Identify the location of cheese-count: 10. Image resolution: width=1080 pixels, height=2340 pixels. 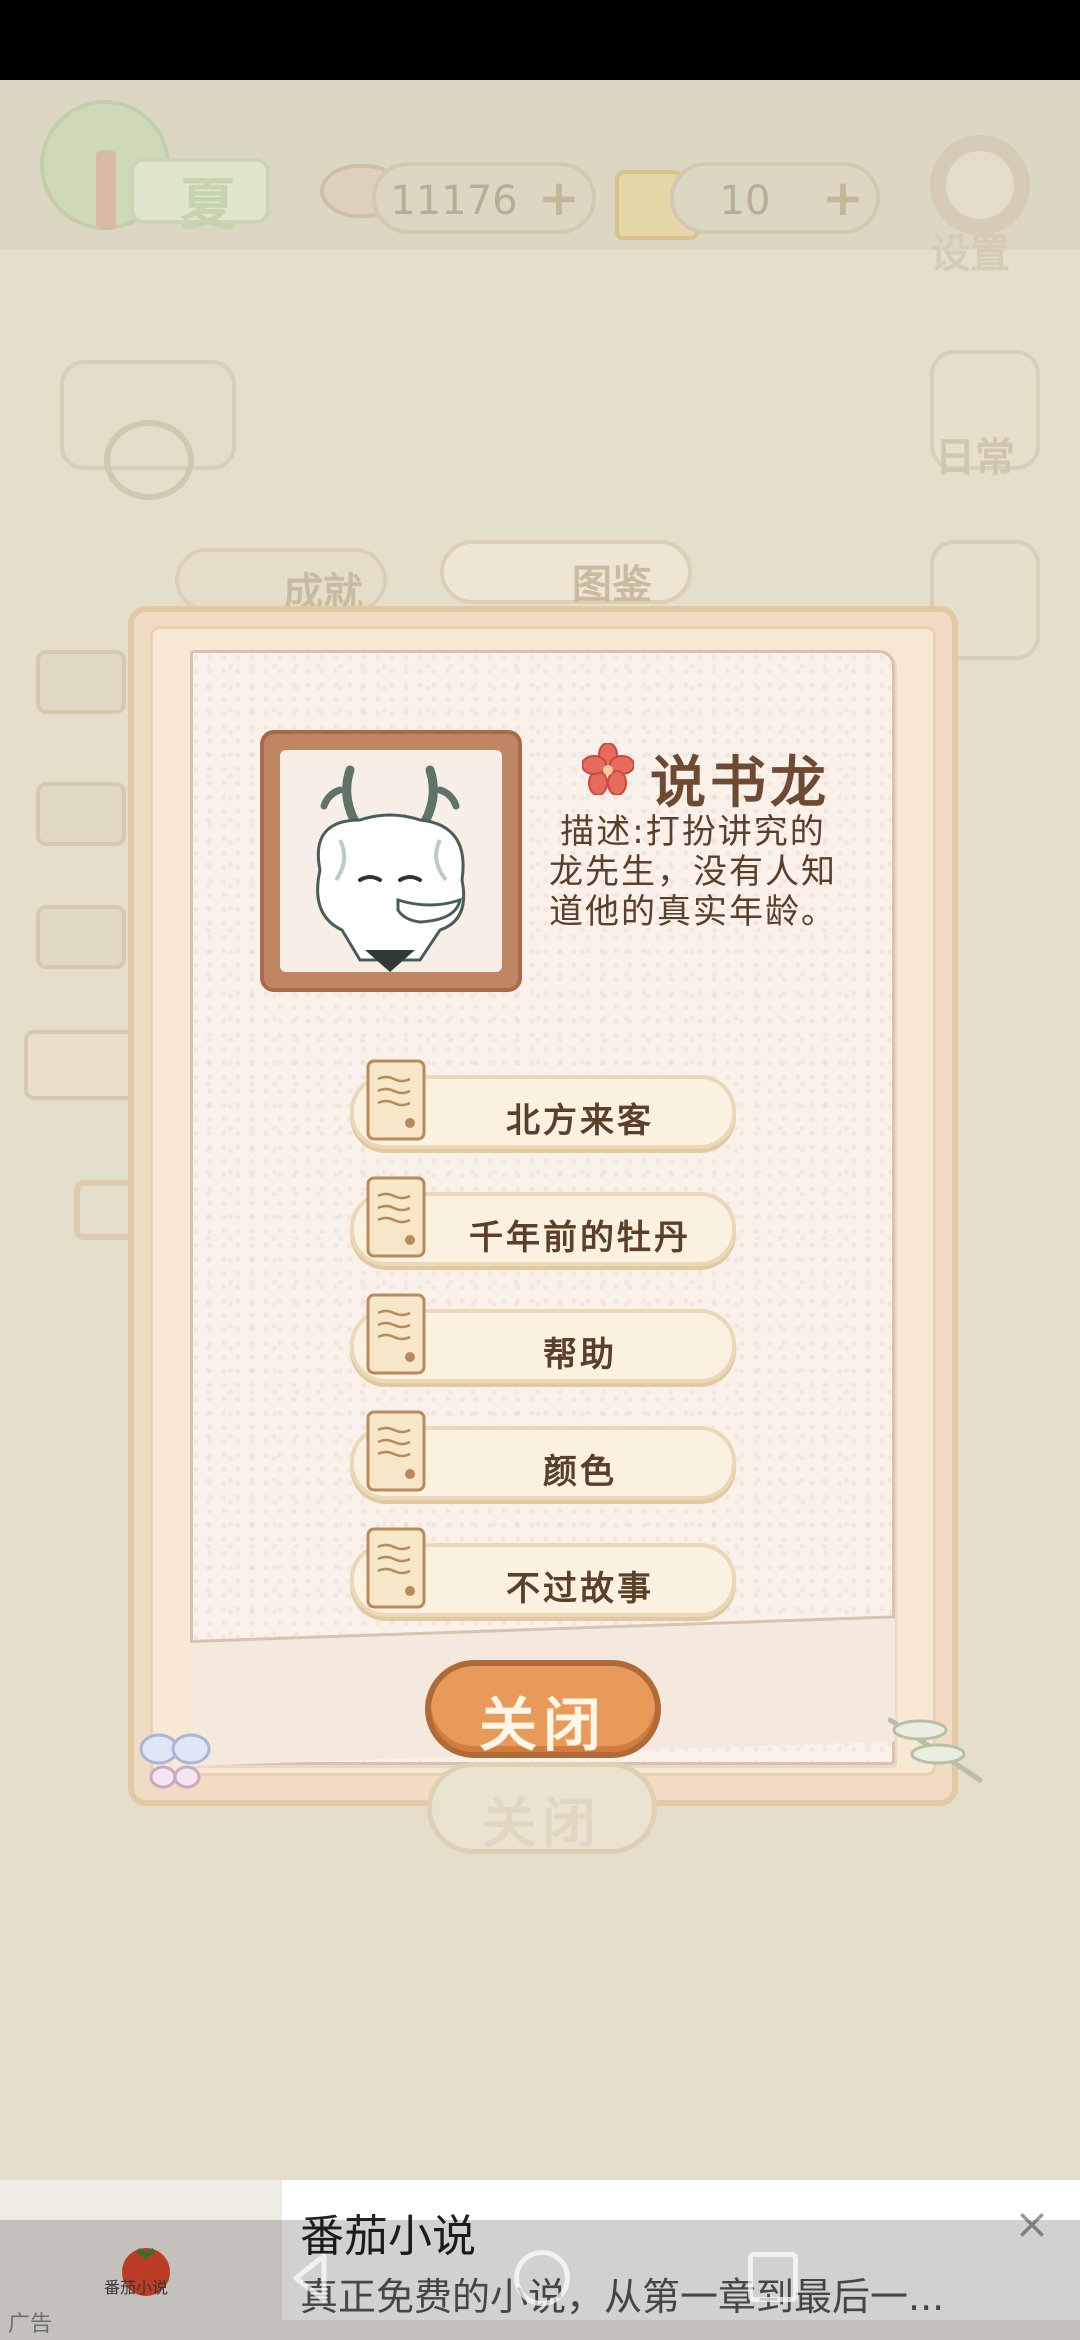
(745, 201).